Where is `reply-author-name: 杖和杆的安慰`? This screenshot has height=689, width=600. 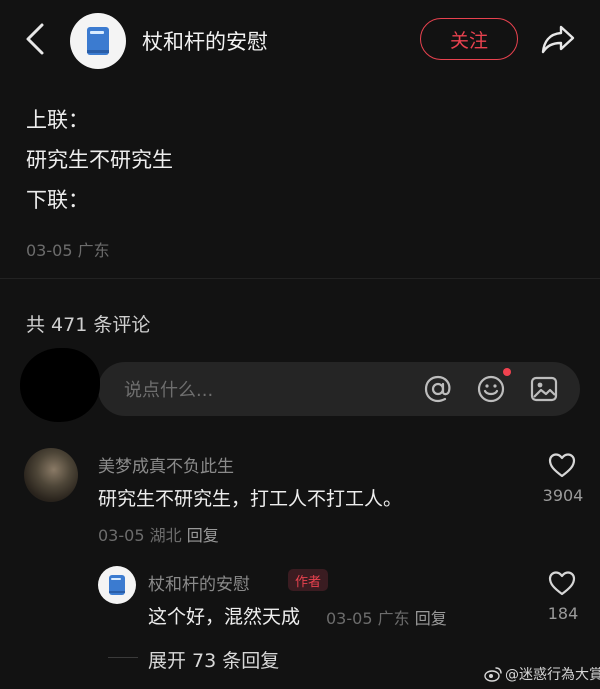 reply-author-name: 杖和杆的安慰 is located at coordinates (199, 582).